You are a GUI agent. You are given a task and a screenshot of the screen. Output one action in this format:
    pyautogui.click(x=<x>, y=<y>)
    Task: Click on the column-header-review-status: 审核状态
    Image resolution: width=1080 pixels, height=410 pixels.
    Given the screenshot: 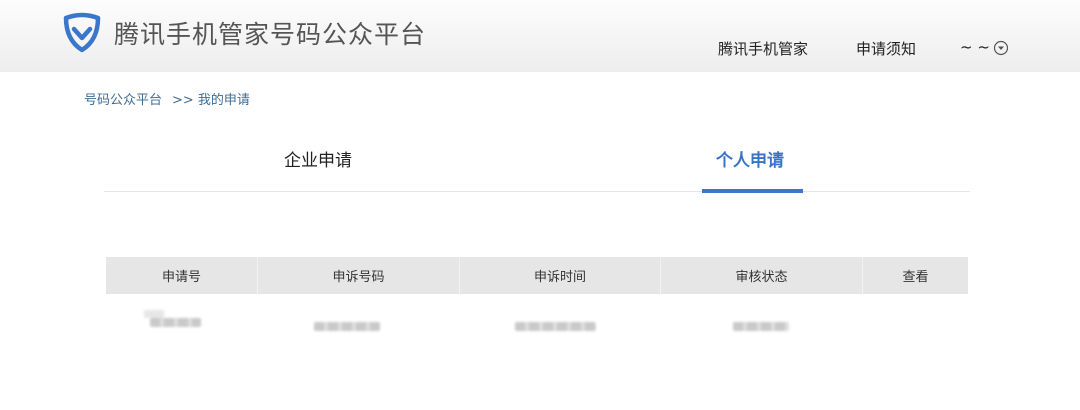 What is the action you would take?
    pyautogui.click(x=762, y=275)
    